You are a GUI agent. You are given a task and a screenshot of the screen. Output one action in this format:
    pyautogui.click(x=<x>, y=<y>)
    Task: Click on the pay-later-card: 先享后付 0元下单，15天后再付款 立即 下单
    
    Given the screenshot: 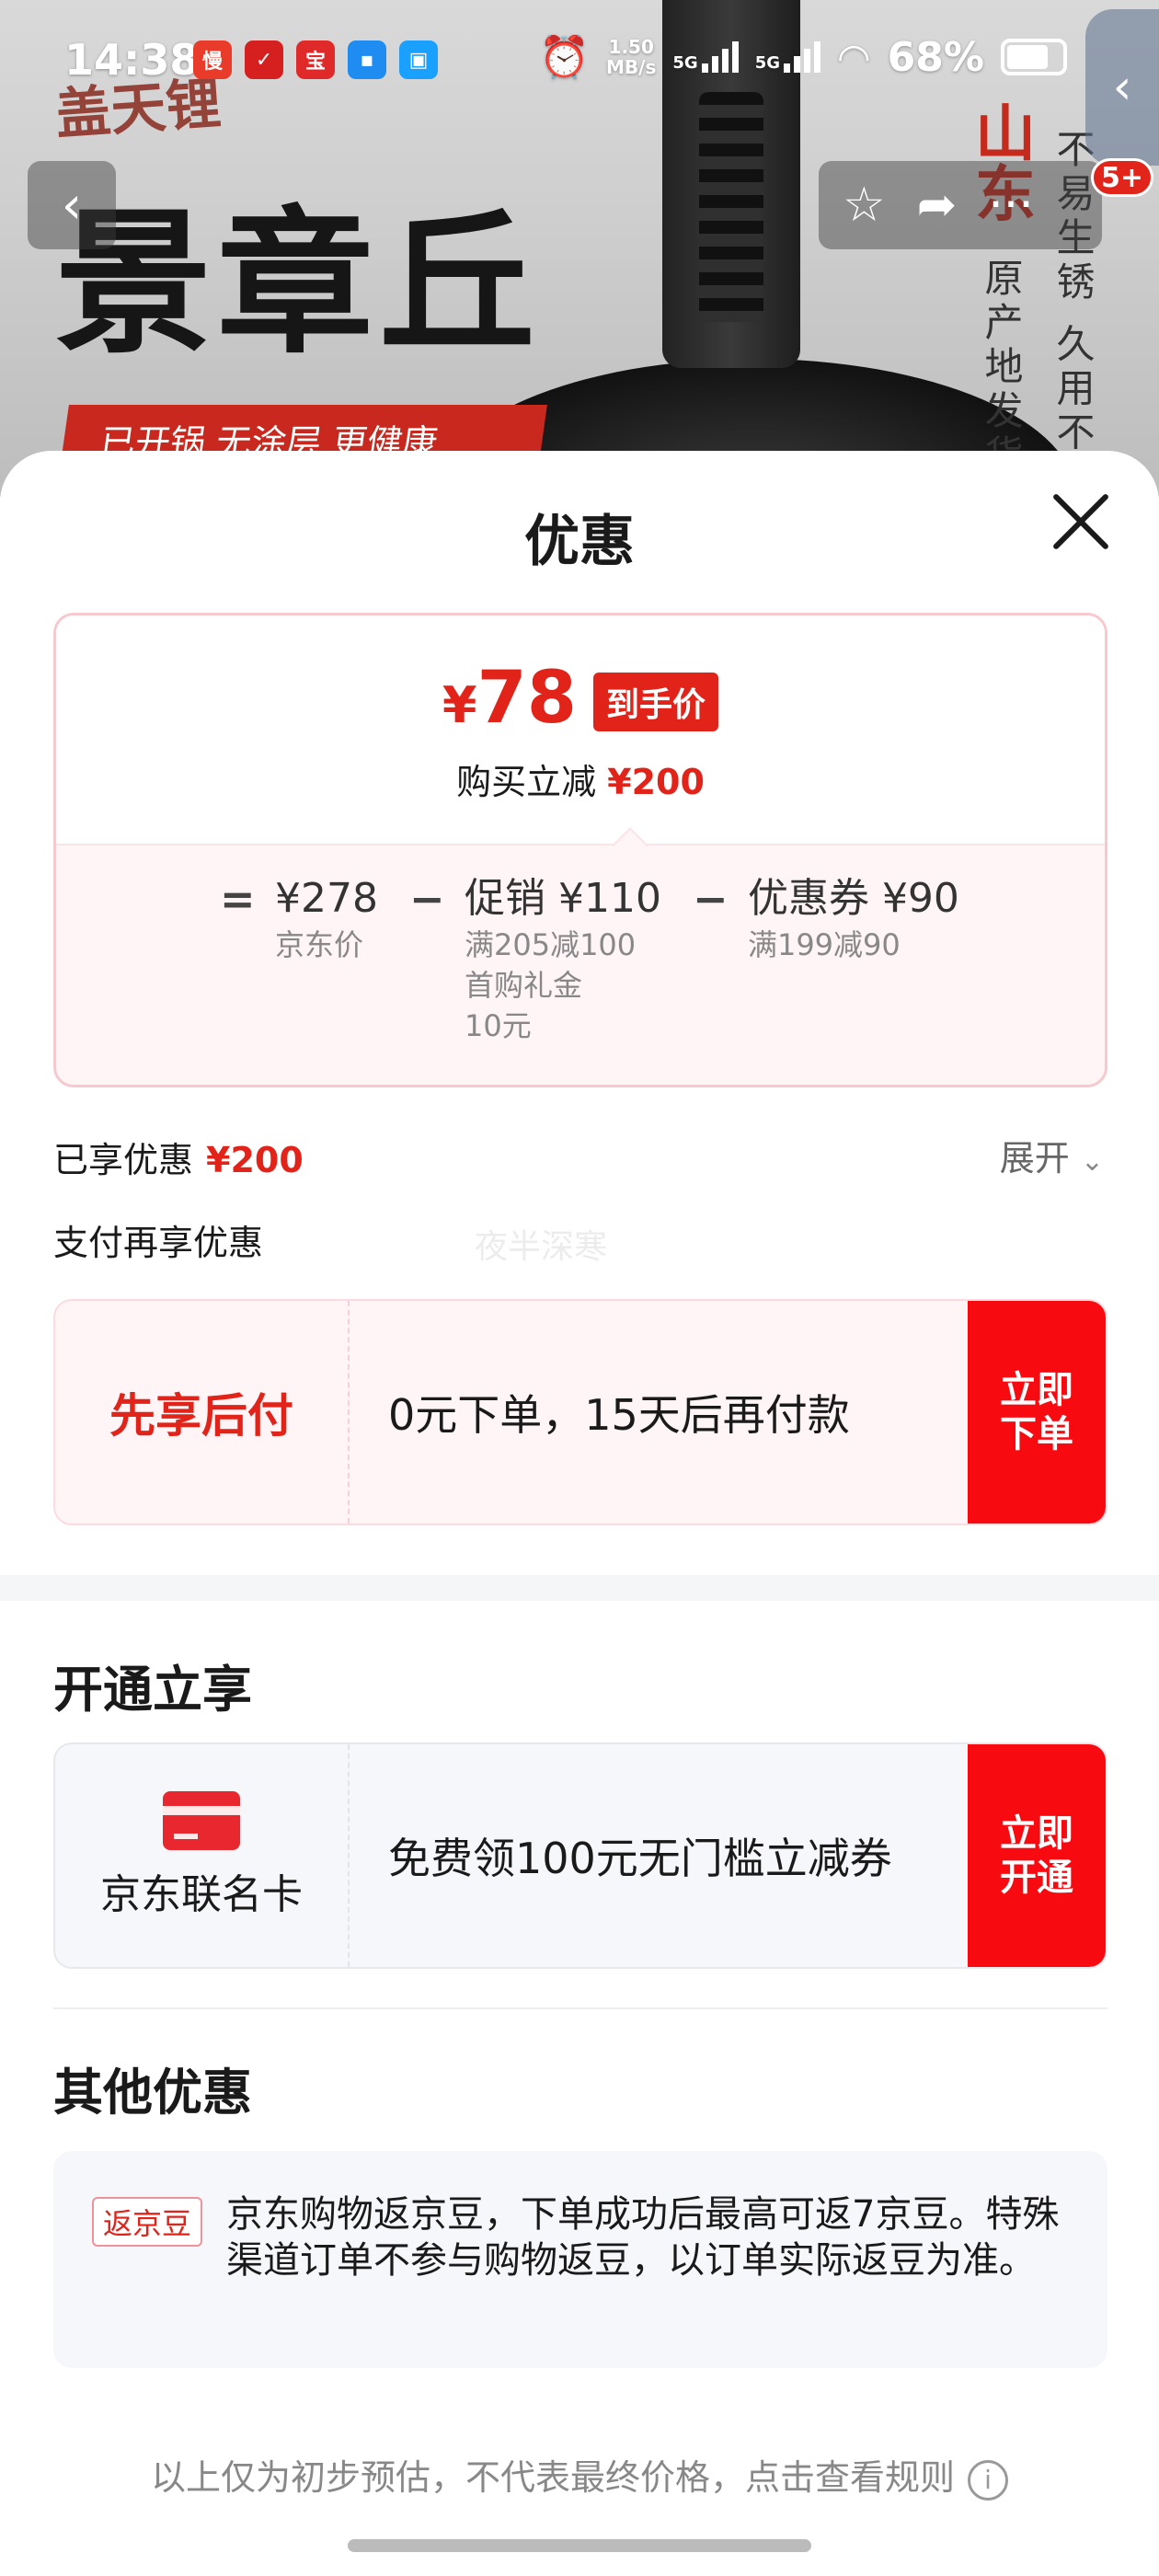 What is the action you would take?
    pyautogui.click(x=580, y=1412)
    